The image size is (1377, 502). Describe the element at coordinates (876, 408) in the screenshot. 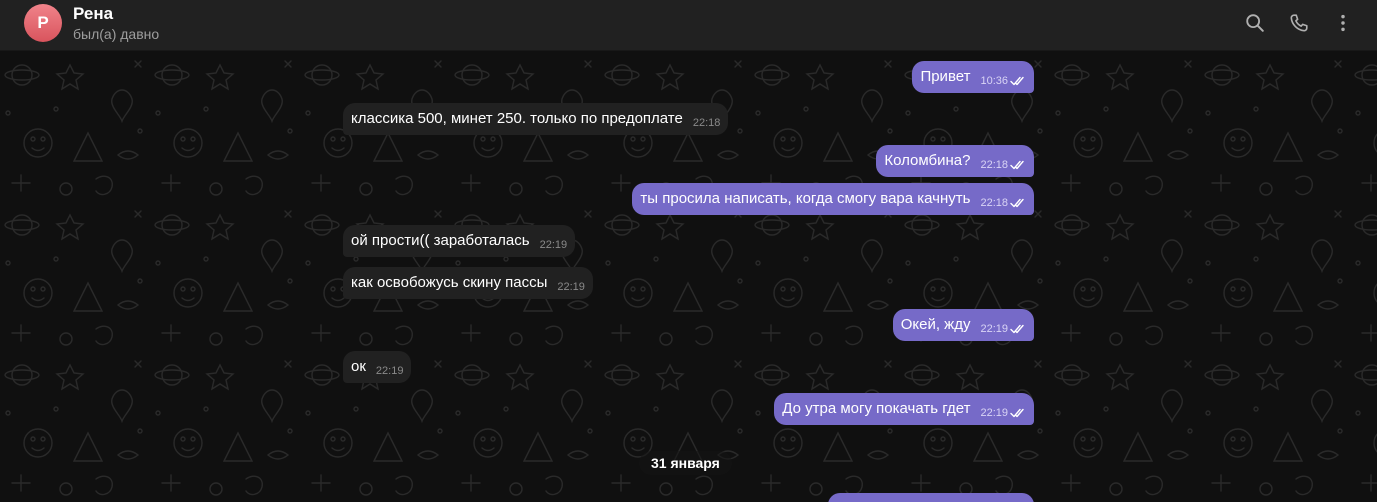

I see `message-text: До утра могу покачать гдет` at that location.